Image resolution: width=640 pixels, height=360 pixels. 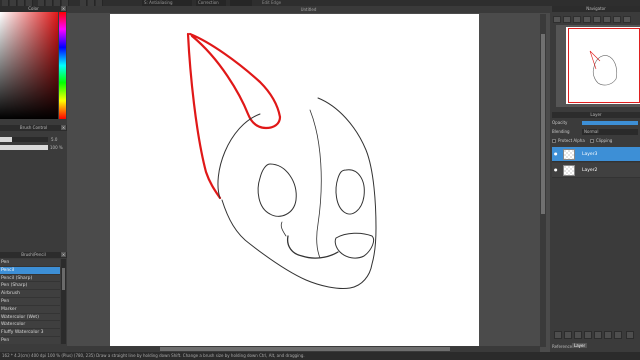 I want to click on copy-layer-icon, so click(x=578, y=335).